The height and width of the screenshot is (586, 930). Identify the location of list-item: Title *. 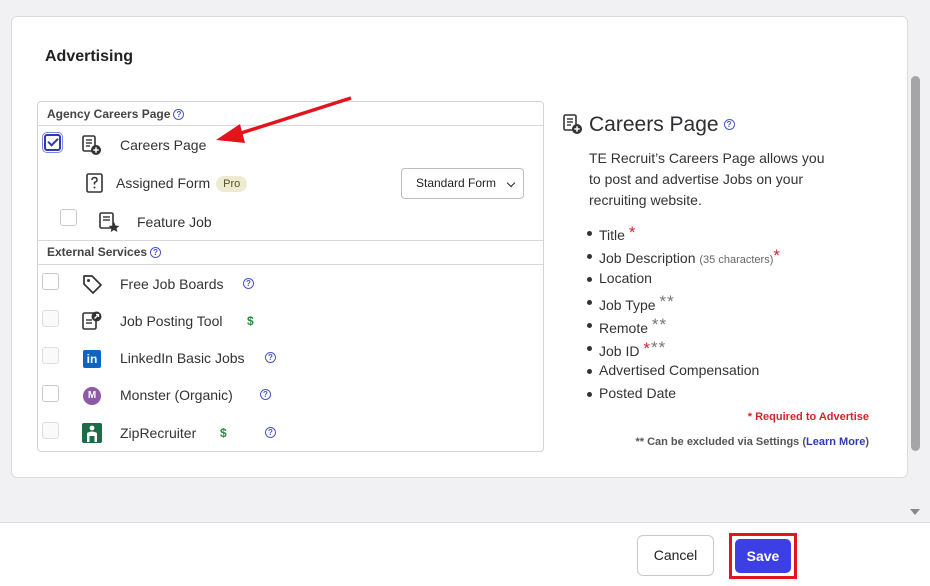
(683, 232).